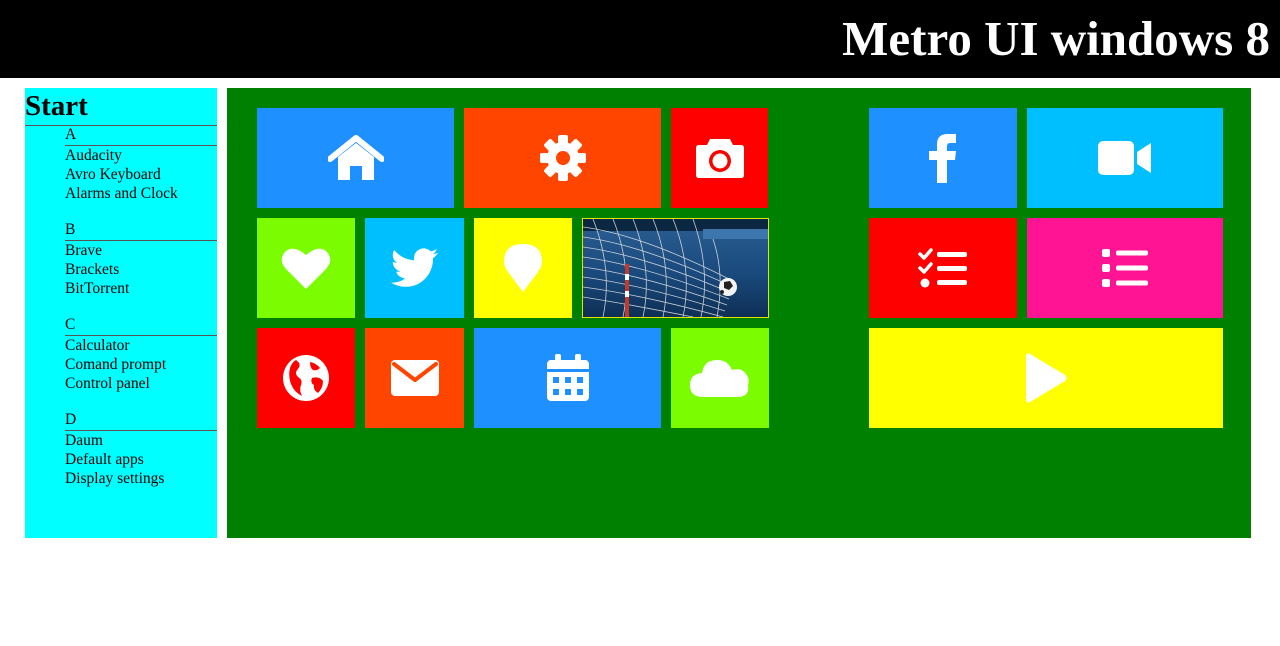 This screenshot has height=646, width=1280. I want to click on app-link-calculator: Calculator, so click(141, 345).